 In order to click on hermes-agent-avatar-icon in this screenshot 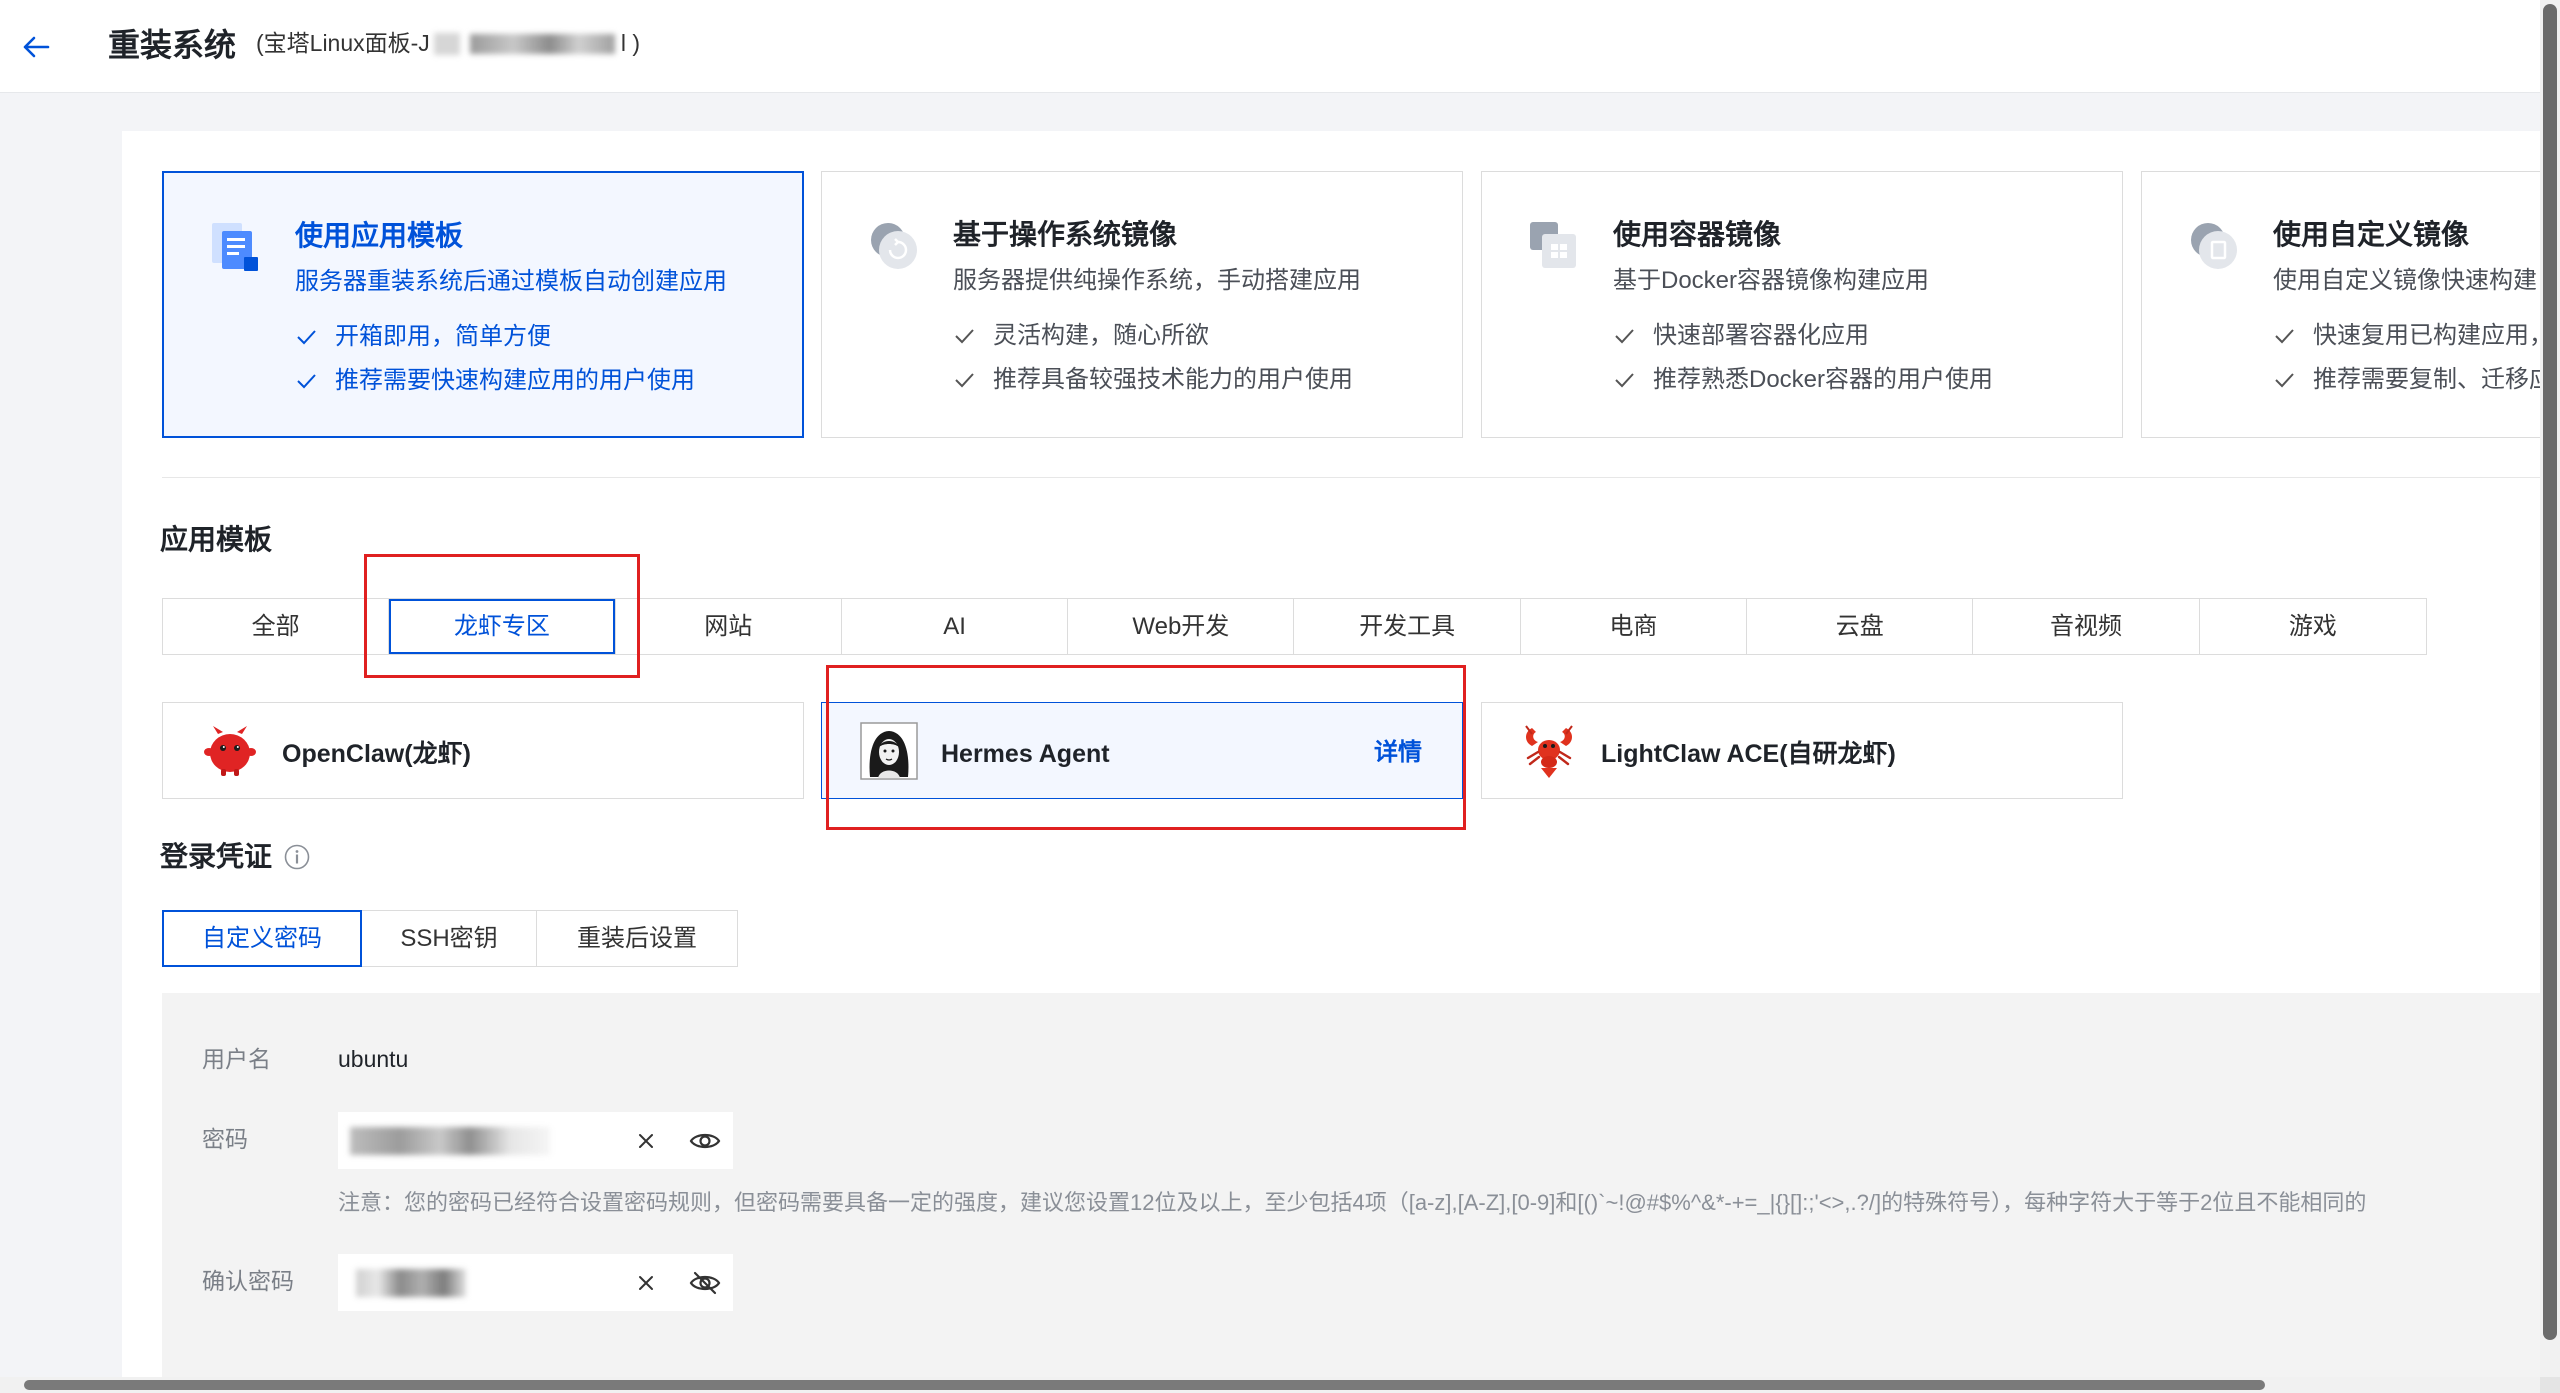, I will do `click(889, 751)`.